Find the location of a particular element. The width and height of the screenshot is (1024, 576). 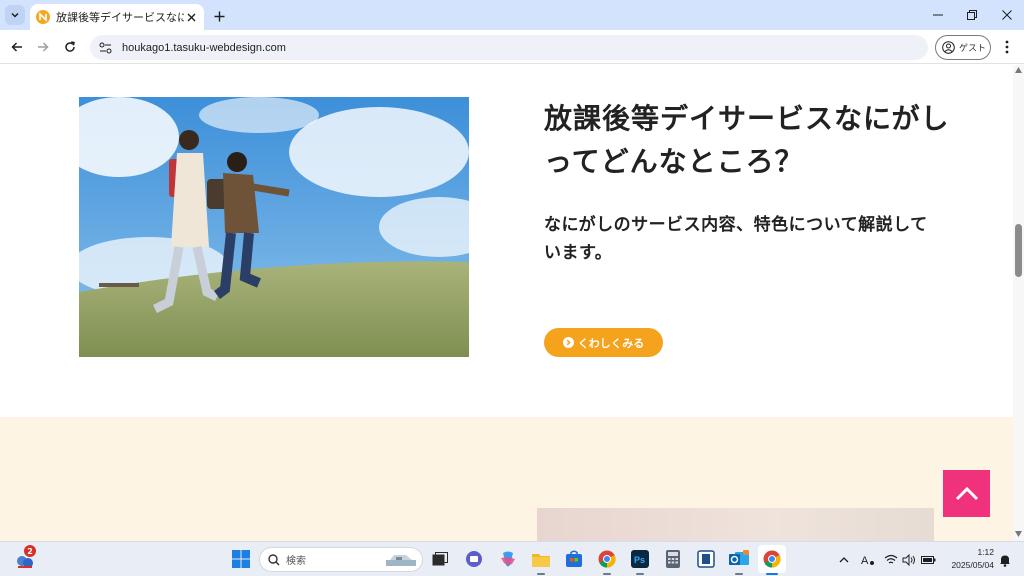

profile-button: ゲスト is located at coordinates (963, 47).